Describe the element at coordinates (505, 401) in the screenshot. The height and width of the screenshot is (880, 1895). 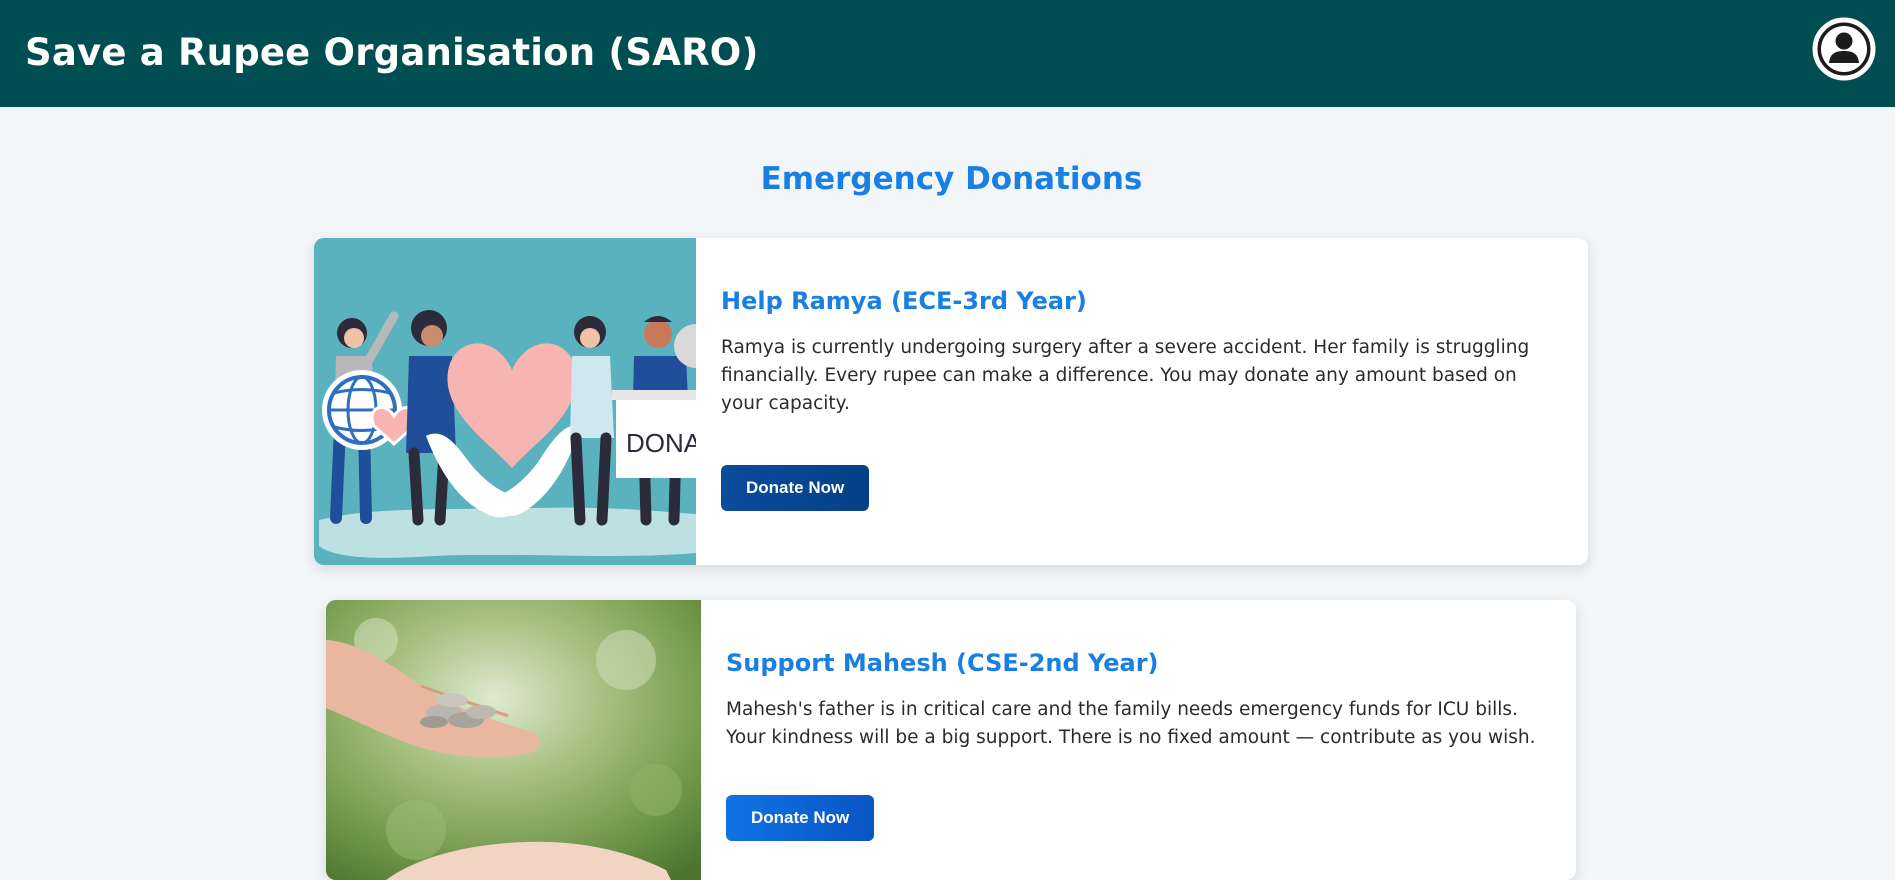
I see `donation-illustration-image: DONAT` at that location.